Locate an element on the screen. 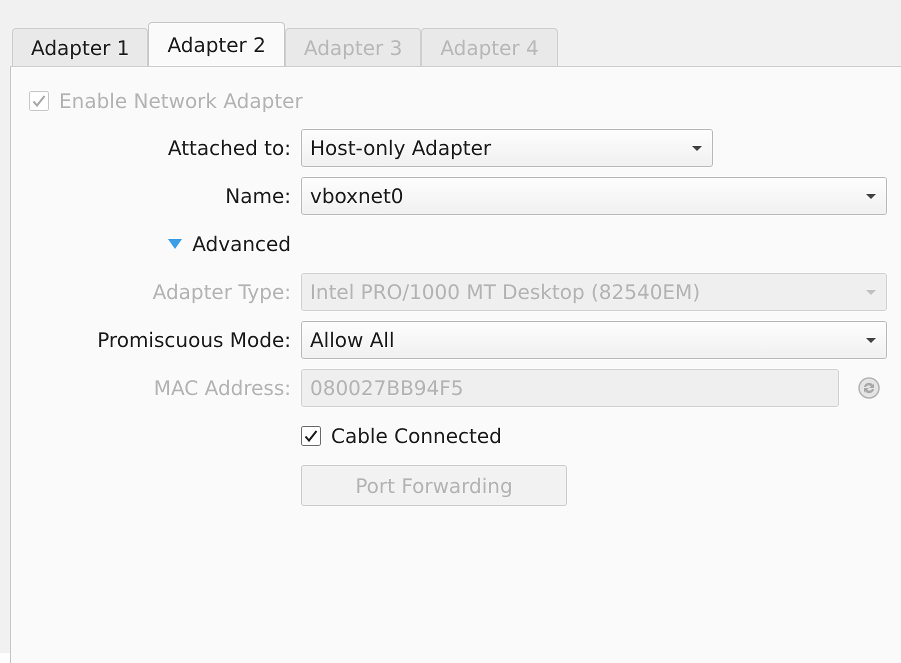  field-label: Name: is located at coordinates (258, 196).